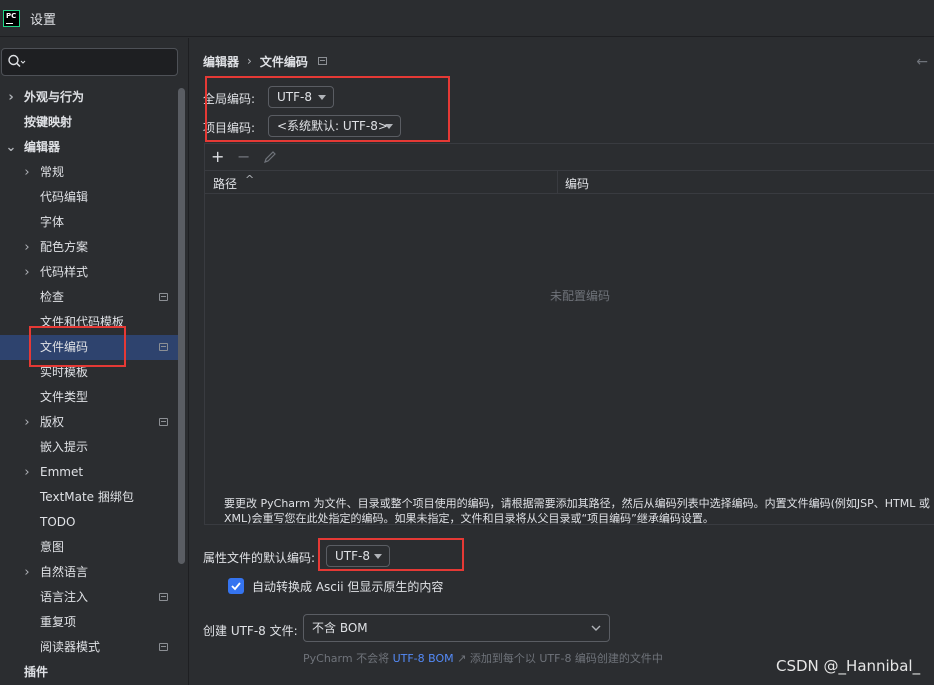 The image size is (934, 685). I want to click on tree-item-language-injections: 语言注入, so click(92, 597).